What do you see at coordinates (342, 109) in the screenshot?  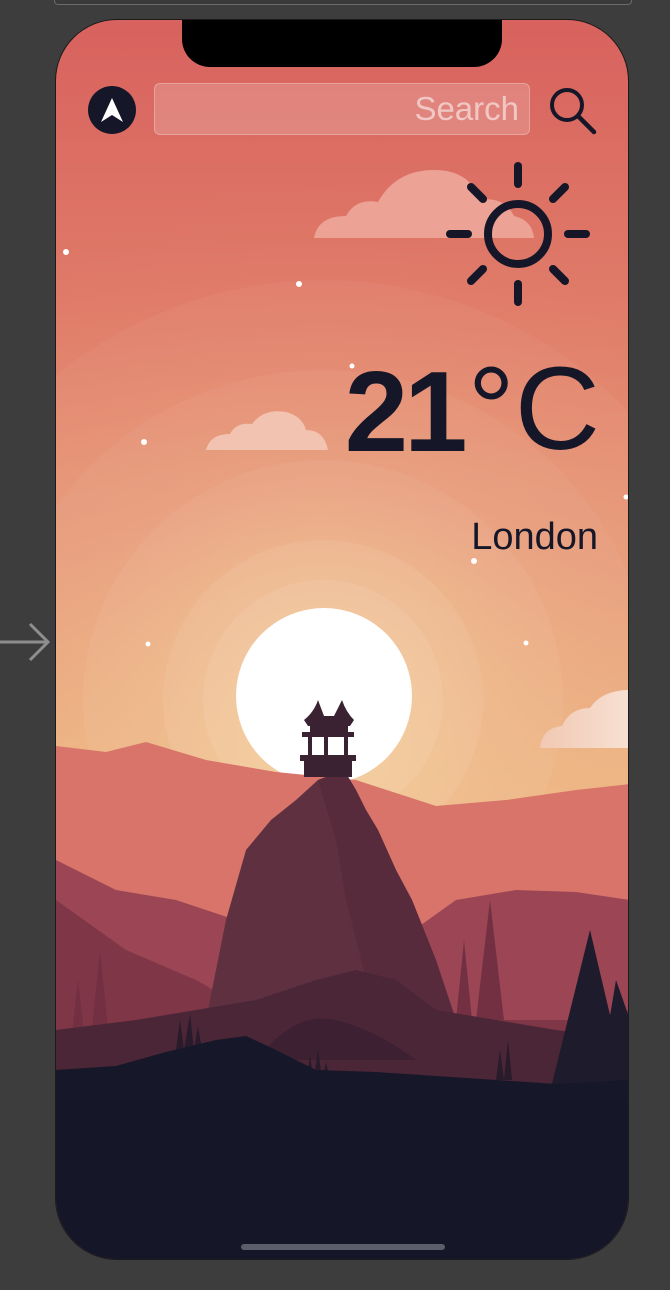 I see `search-input` at bounding box center [342, 109].